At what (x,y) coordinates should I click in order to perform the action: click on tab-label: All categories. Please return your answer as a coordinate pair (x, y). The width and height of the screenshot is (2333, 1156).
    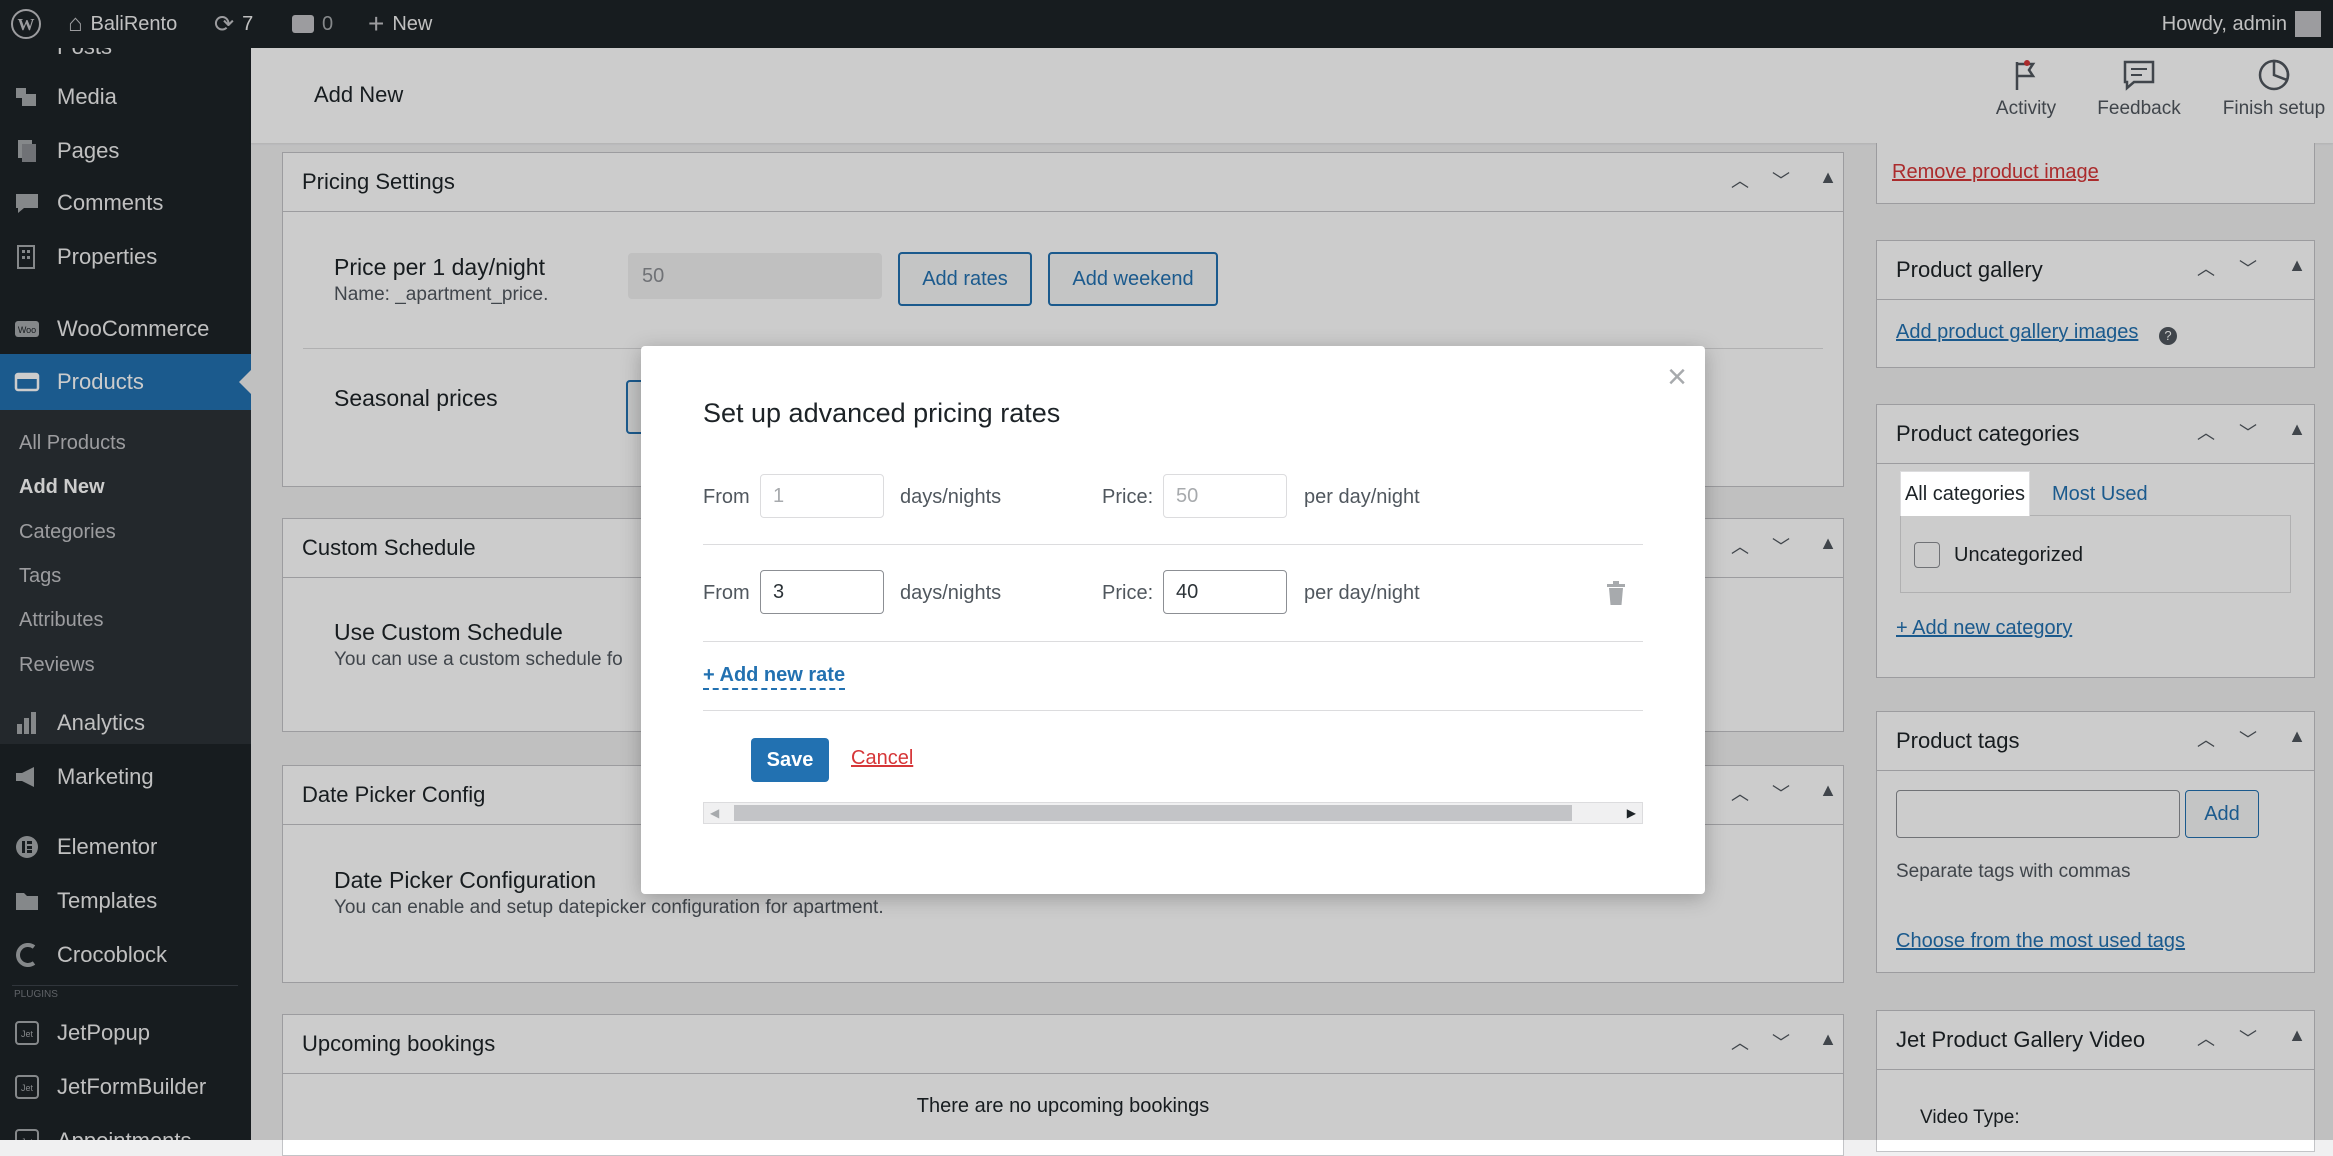
    Looking at the image, I should click on (1965, 494).